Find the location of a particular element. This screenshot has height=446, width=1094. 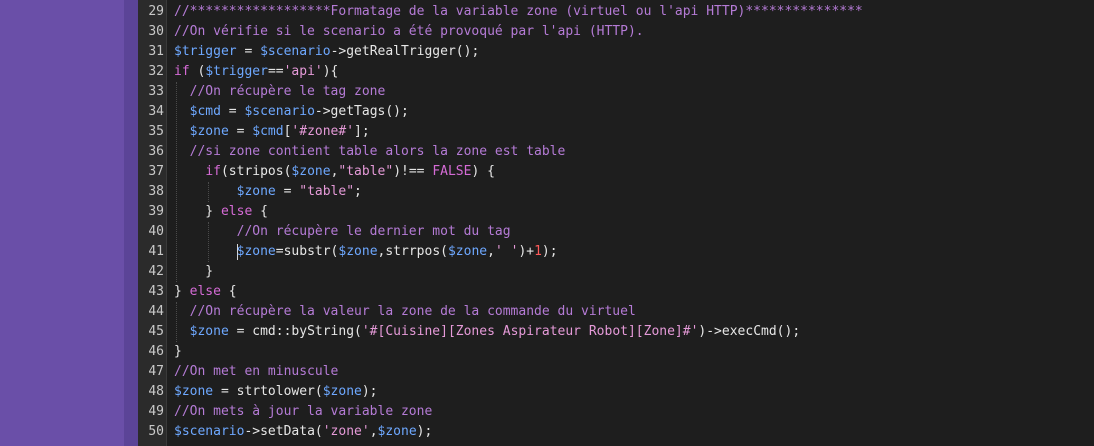

code-token: 'zone' is located at coordinates (346, 431).